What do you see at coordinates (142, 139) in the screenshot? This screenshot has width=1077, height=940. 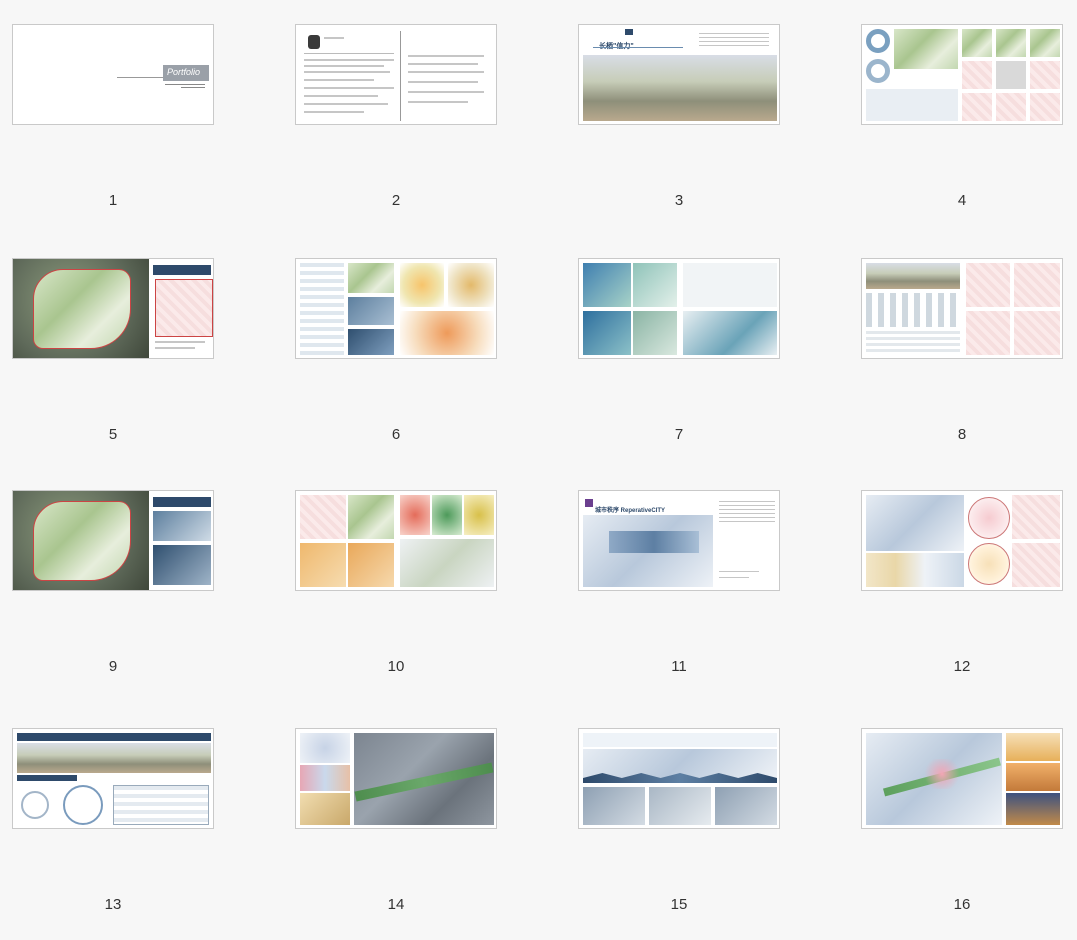 I see `thumbnail-1: Portfolio 1` at bounding box center [142, 139].